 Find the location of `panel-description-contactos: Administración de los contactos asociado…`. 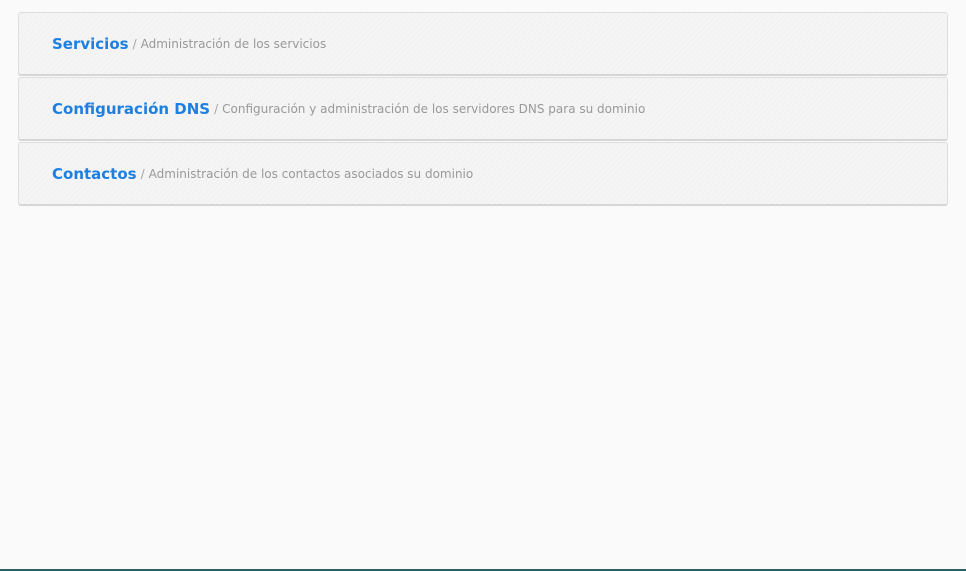

panel-description-contactos: Administración de los contactos asociado… is located at coordinates (311, 173).